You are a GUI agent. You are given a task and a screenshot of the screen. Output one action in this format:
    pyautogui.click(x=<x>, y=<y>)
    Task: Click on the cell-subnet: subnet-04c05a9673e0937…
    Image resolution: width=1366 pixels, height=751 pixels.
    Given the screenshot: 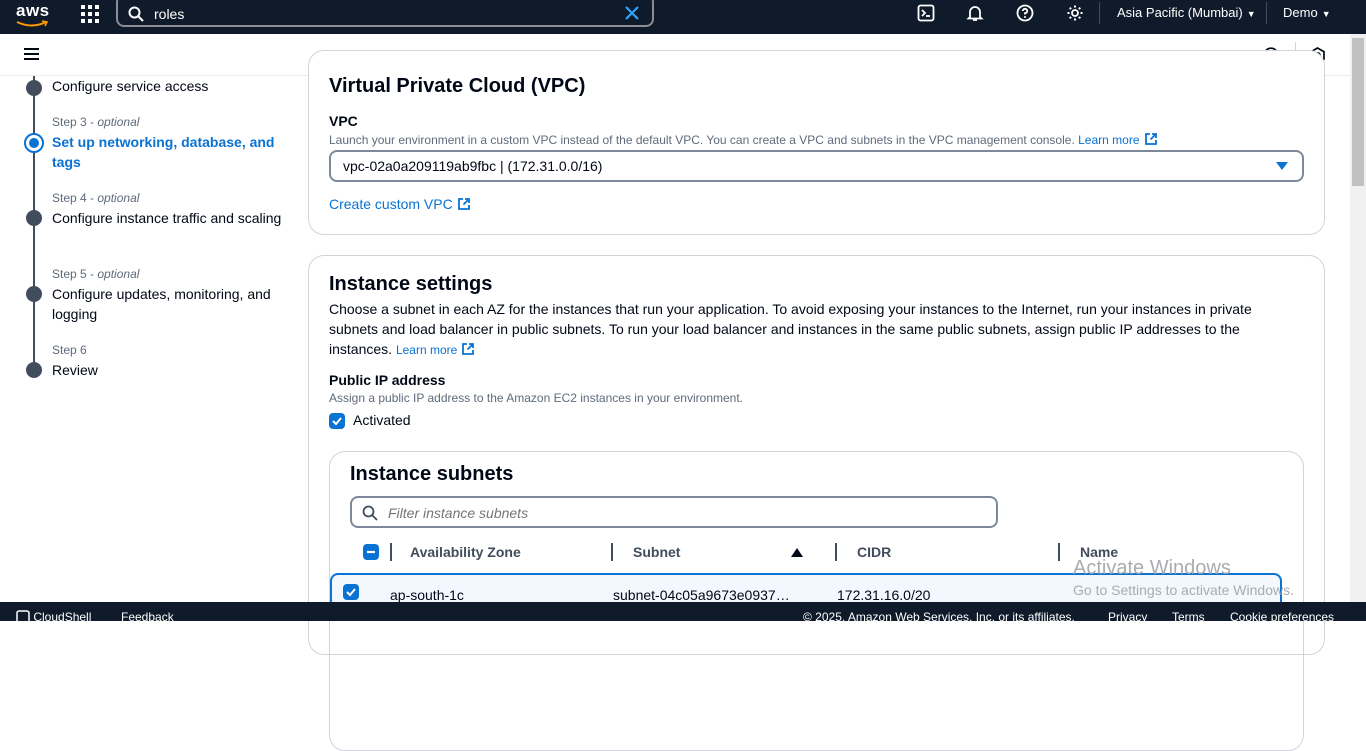 What is the action you would take?
    pyautogui.click(x=701, y=595)
    